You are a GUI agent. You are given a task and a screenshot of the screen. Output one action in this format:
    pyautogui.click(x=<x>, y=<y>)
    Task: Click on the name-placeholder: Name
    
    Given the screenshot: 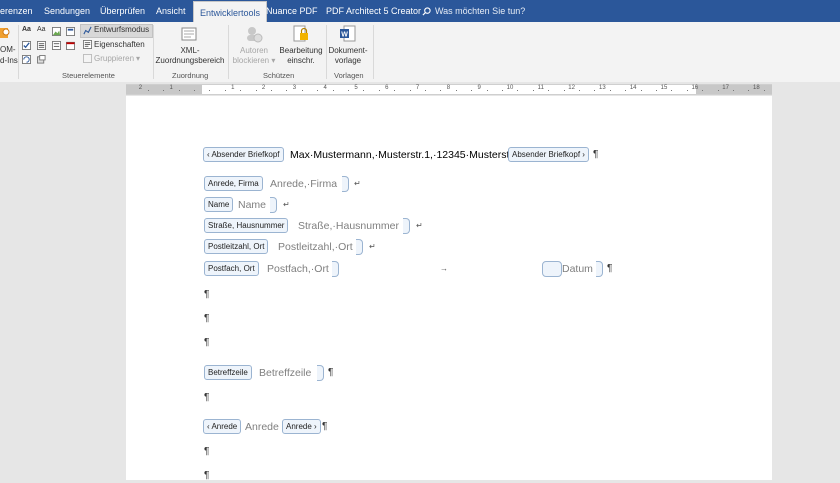 What is the action you would take?
    pyautogui.click(x=252, y=205)
    